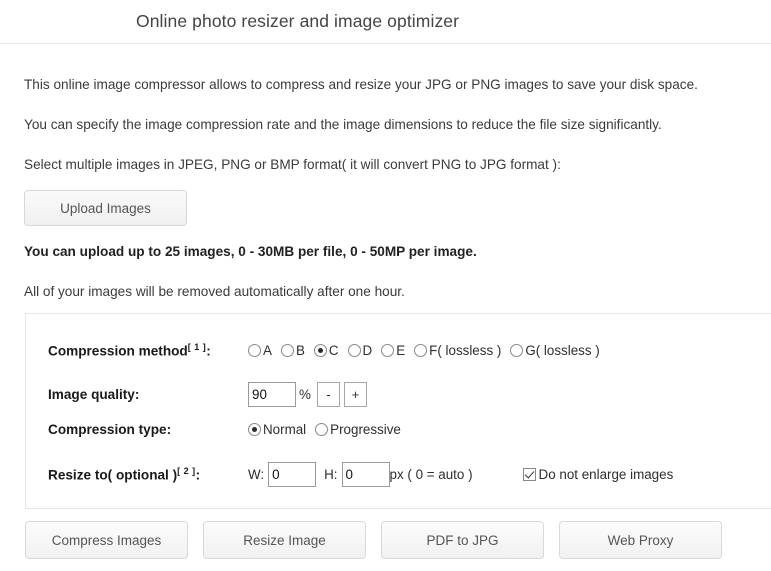  What do you see at coordinates (272, 394) in the screenshot?
I see `image-quality-input` at bounding box center [272, 394].